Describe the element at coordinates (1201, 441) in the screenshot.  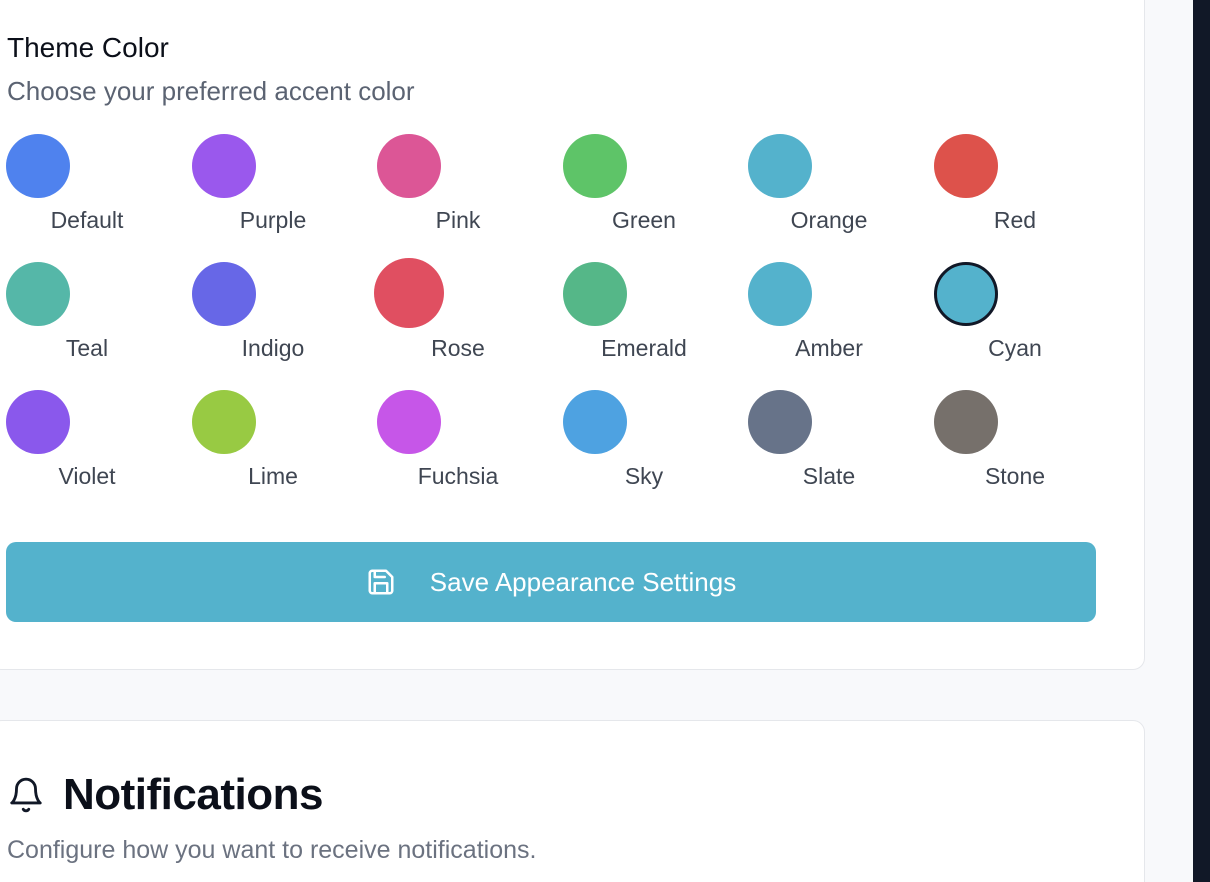
I see `right-edge-panel` at that location.